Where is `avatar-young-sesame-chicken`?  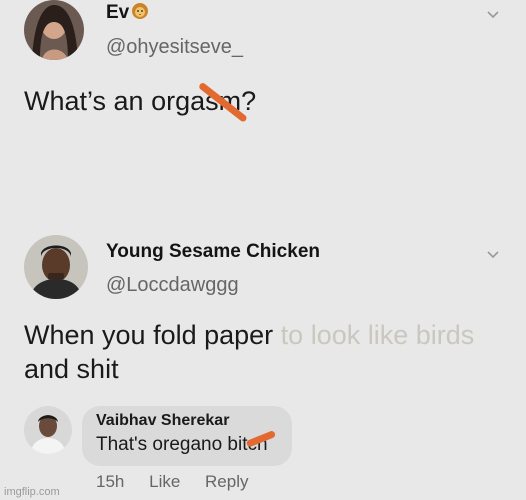
avatar-young-sesame-chicken is located at coordinates (56, 267).